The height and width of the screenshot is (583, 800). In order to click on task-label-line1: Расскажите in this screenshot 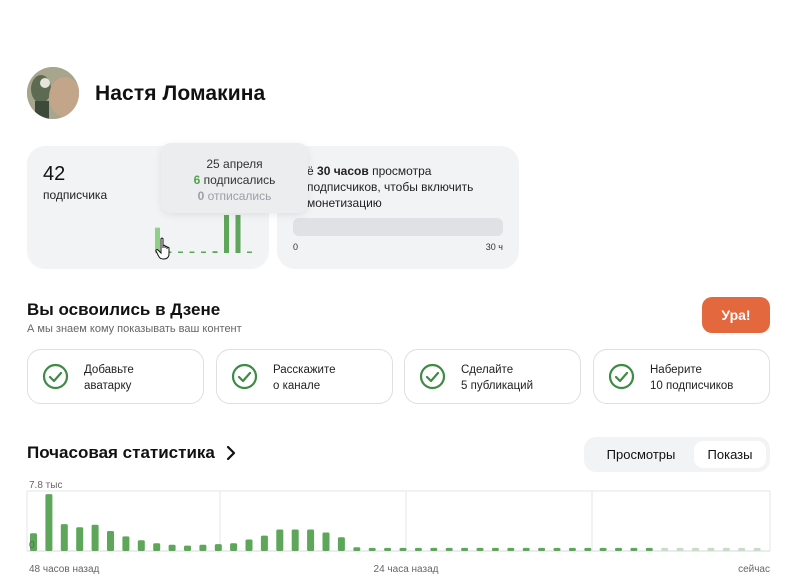, I will do `click(304, 370)`.